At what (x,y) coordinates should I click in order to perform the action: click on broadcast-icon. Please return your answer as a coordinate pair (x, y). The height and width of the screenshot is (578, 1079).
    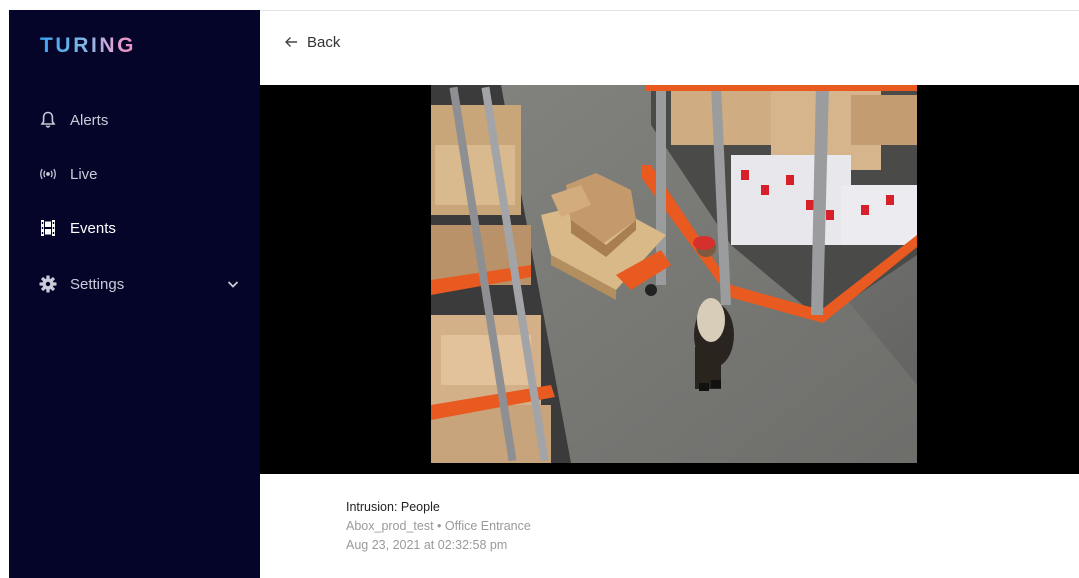
    Looking at the image, I should click on (48, 174).